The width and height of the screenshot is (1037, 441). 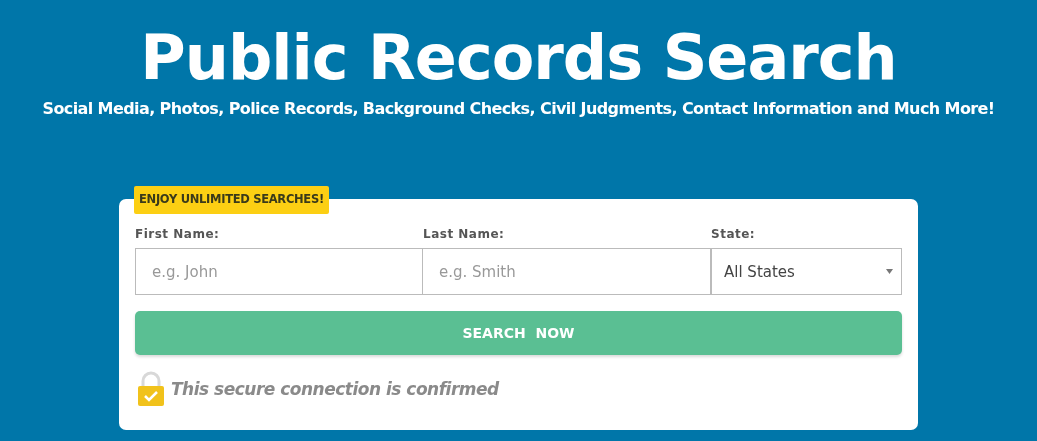 I want to click on secure-note: This secure connection is confirmed, so click(x=335, y=389).